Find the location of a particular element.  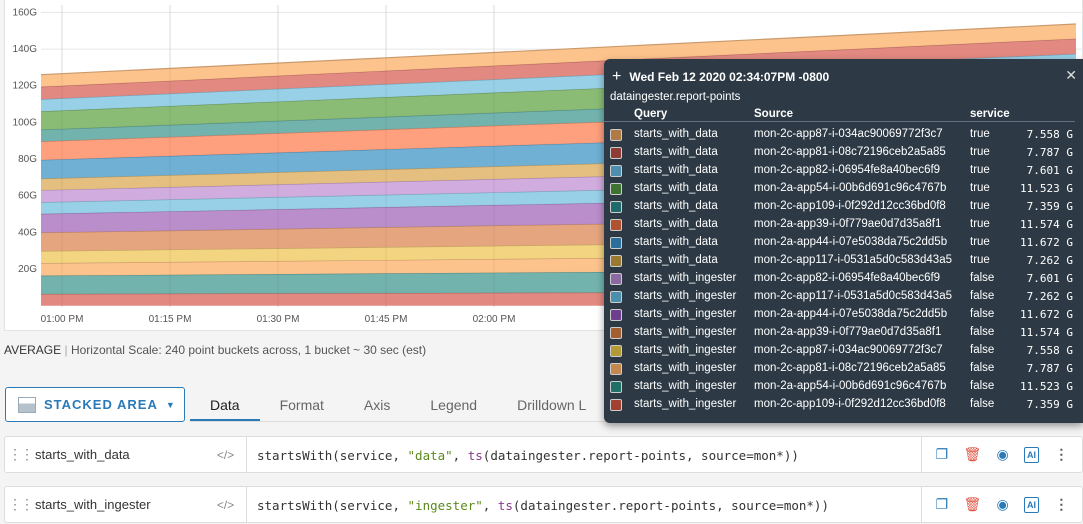

y-tick-label: 40G is located at coordinates (27, 232).